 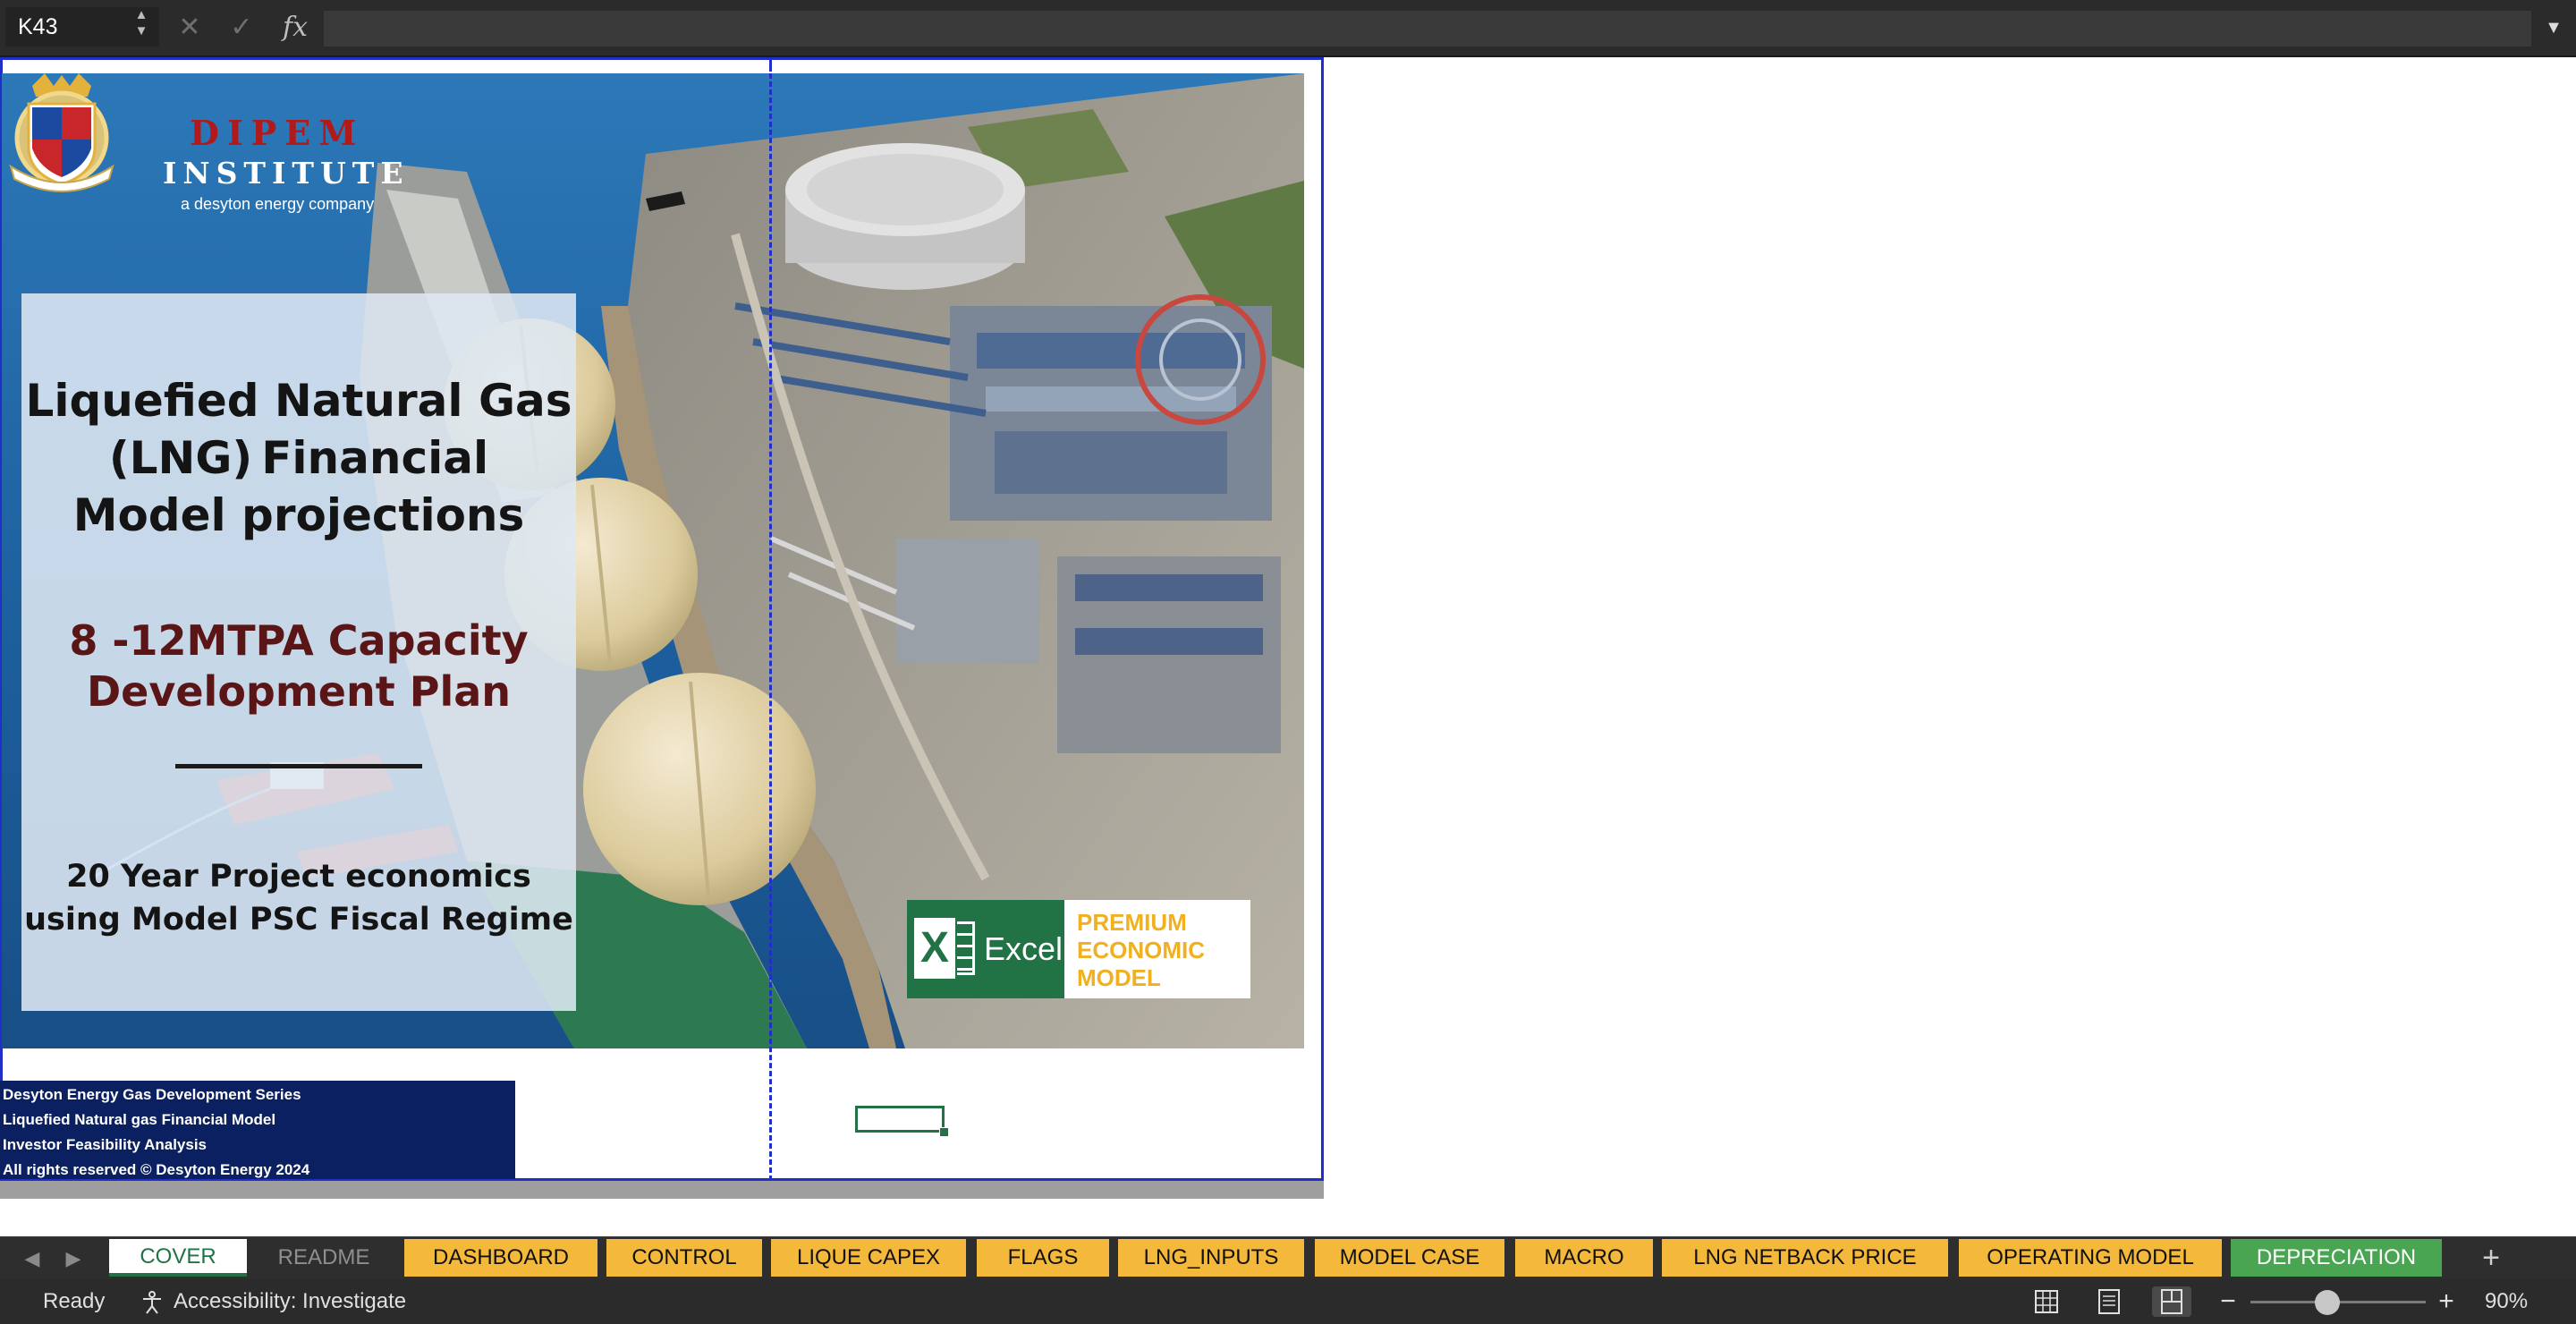 What do you see at coordinates (105, 1144) in the screenshot?
I see `footer-line: Investor Feasibility Analysis` at bounding box center [105, 1144].